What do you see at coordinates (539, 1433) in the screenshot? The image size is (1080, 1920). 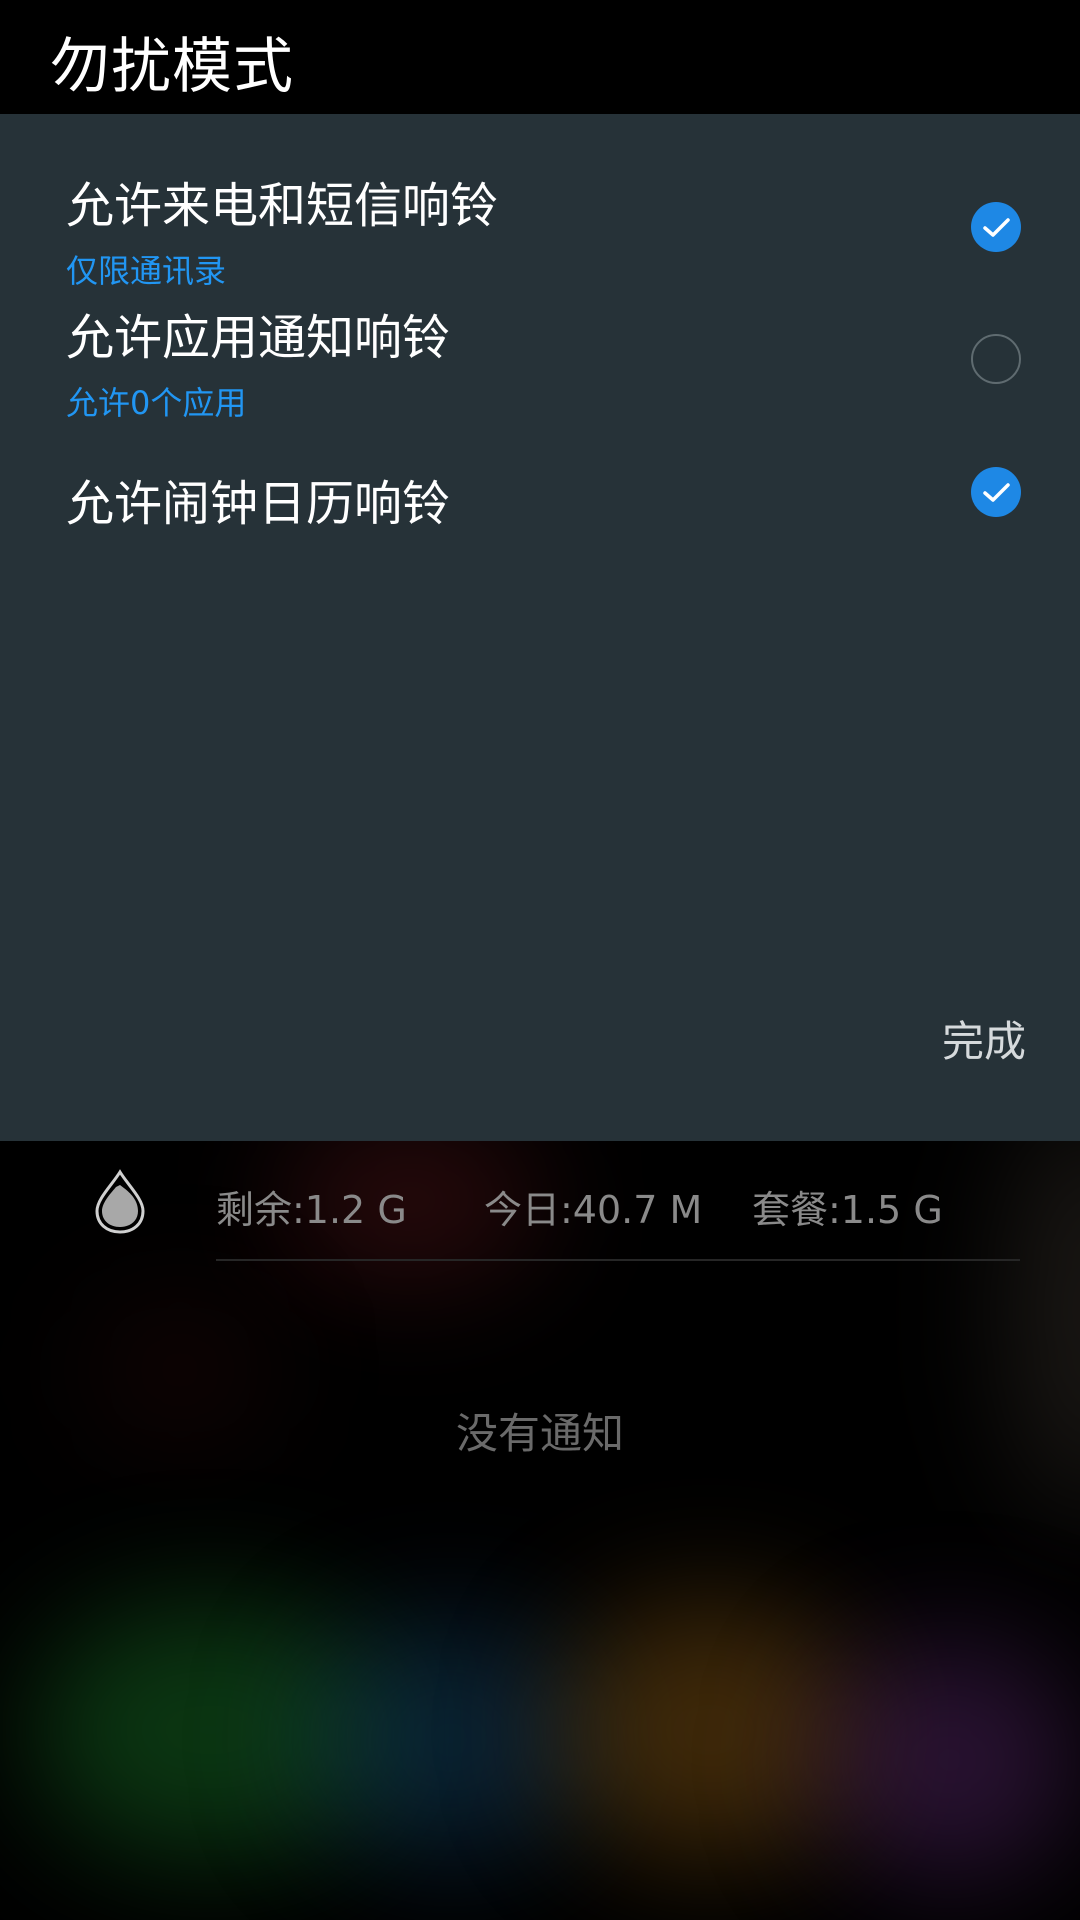 I see `no-notifications-text: 没有通知` at bounding box center [539, 1433].